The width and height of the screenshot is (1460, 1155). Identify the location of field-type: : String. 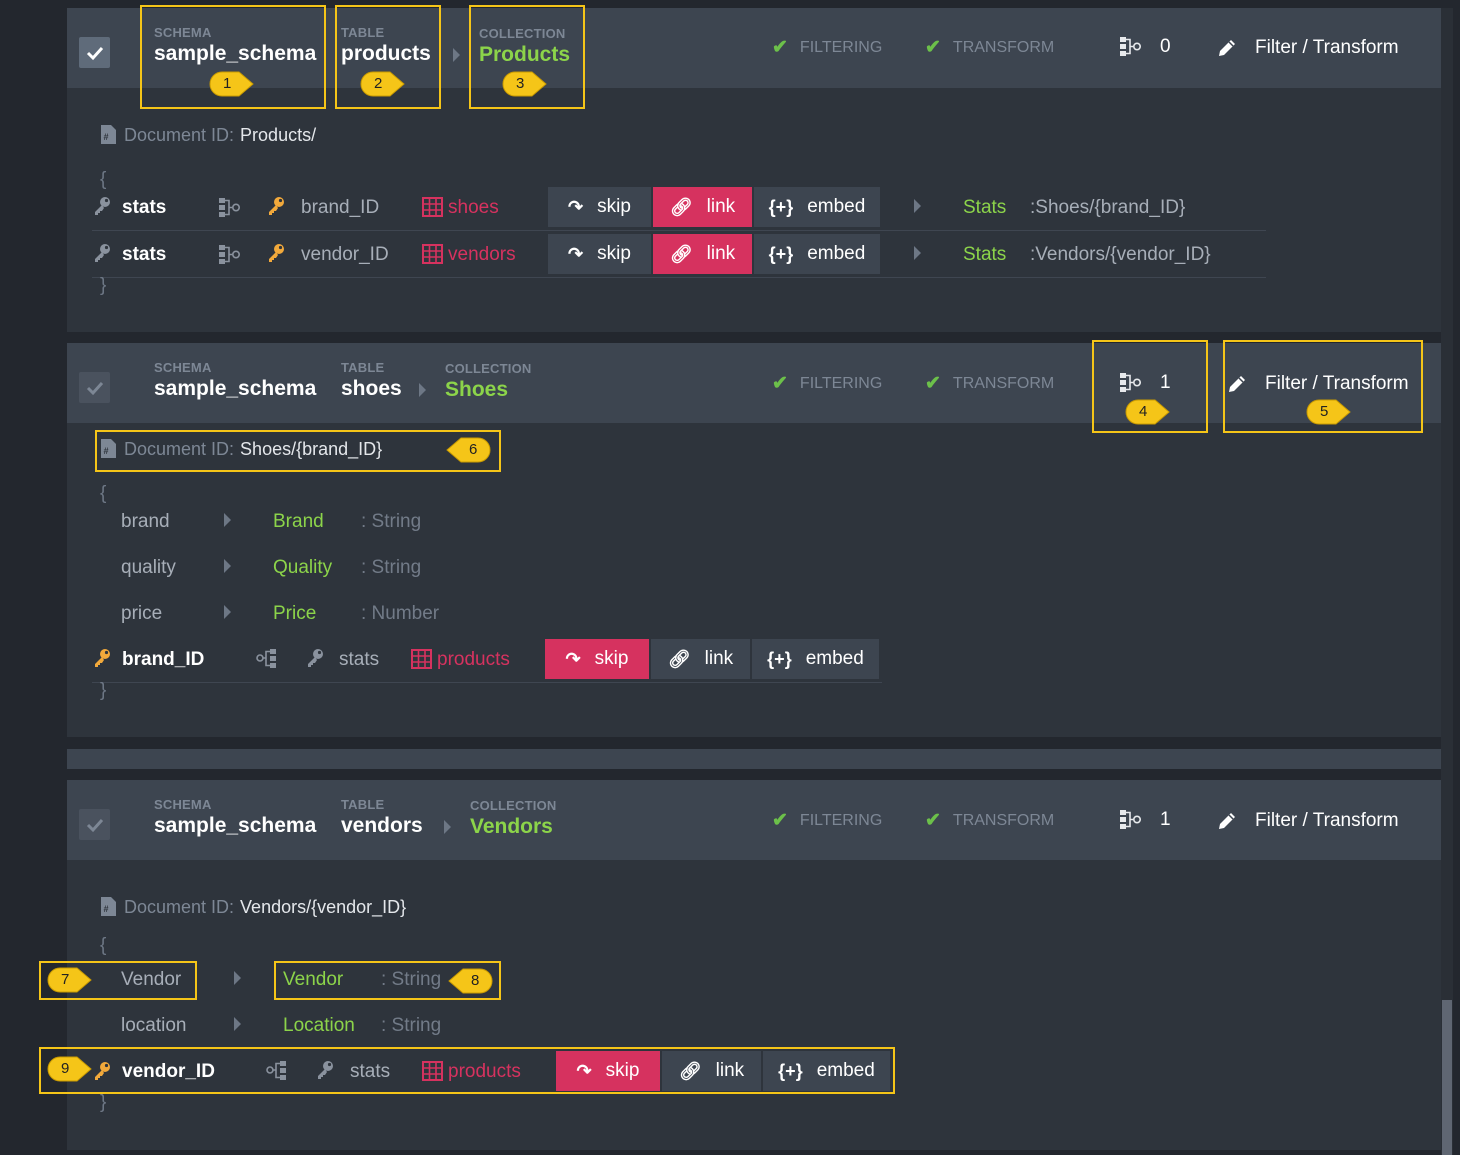
(391, 567).